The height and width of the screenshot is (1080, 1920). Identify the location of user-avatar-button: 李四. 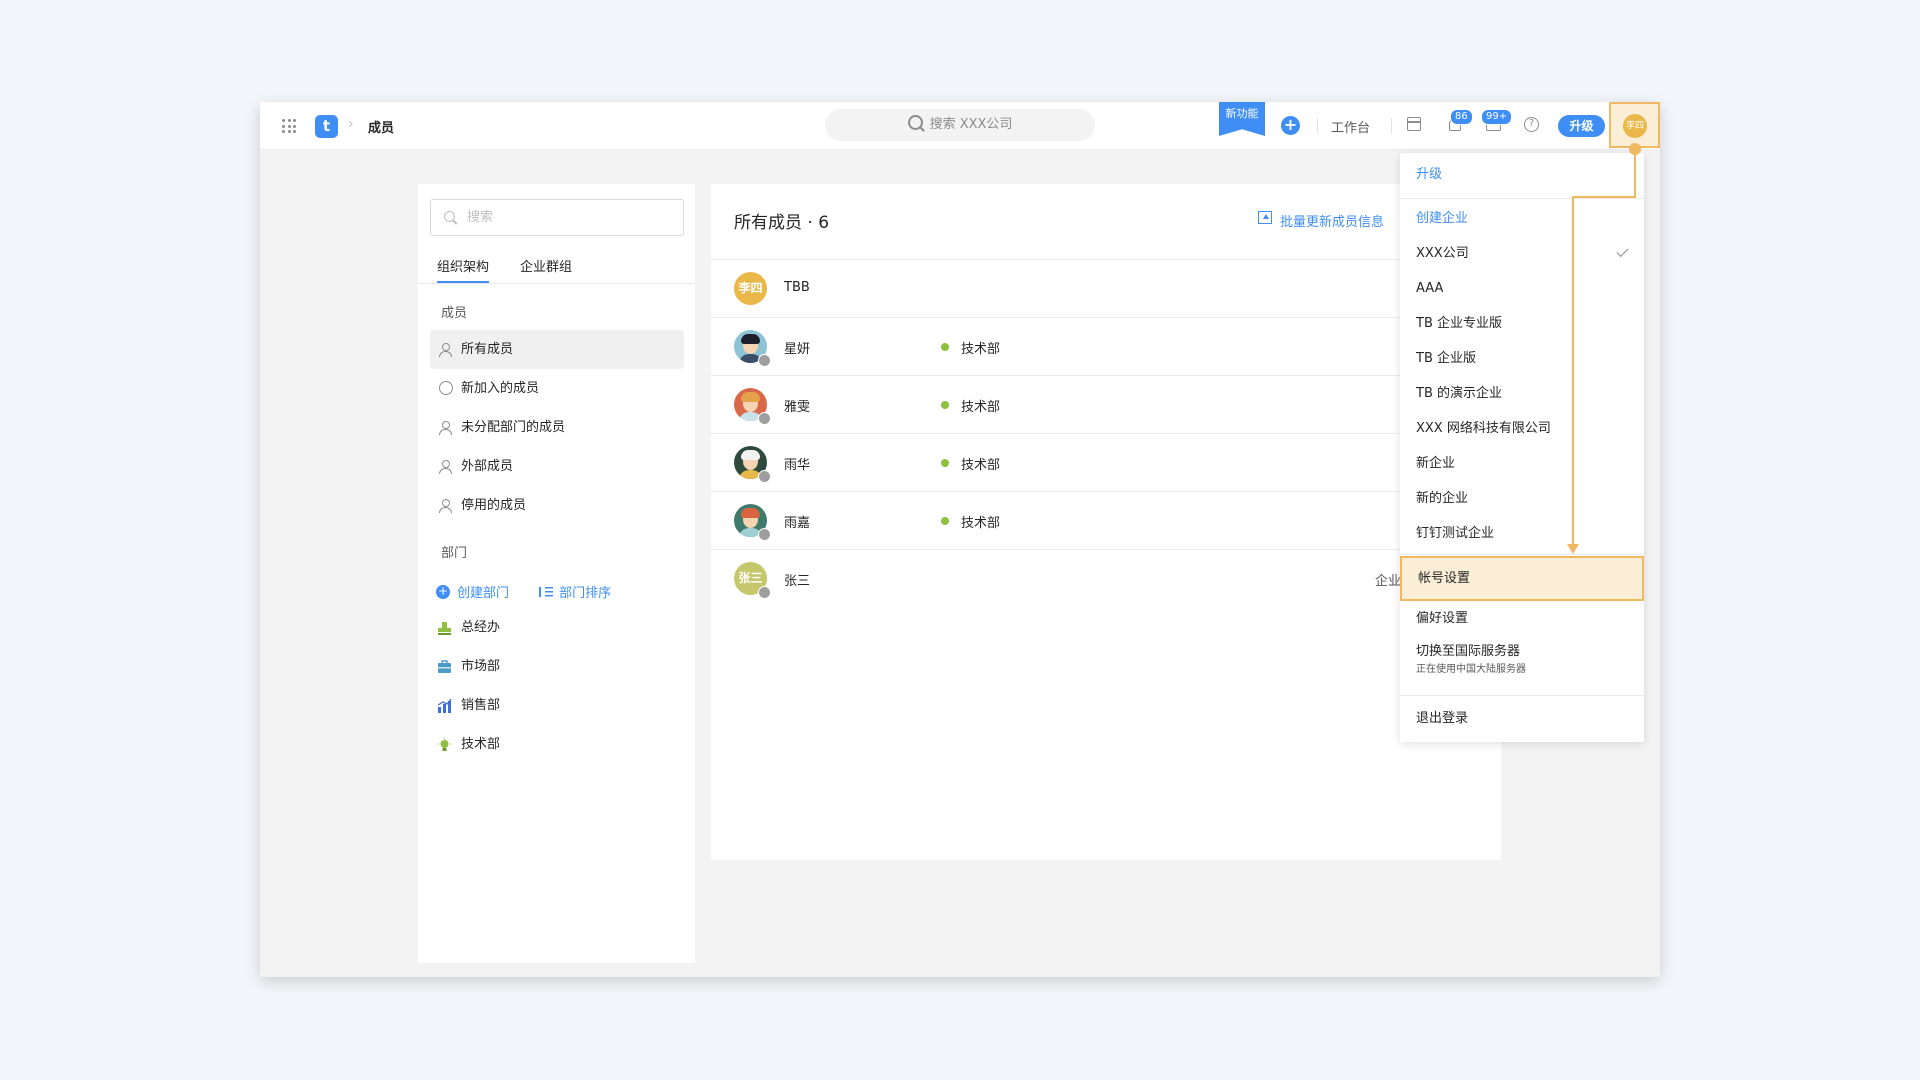
(1634, 125).